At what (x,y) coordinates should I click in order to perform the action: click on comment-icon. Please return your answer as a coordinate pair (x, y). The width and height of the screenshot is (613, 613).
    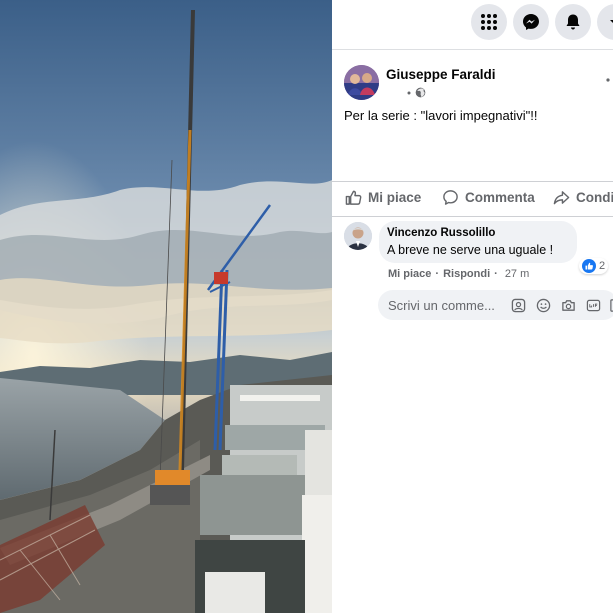
    Looking at the image, I should click on (450, 197).